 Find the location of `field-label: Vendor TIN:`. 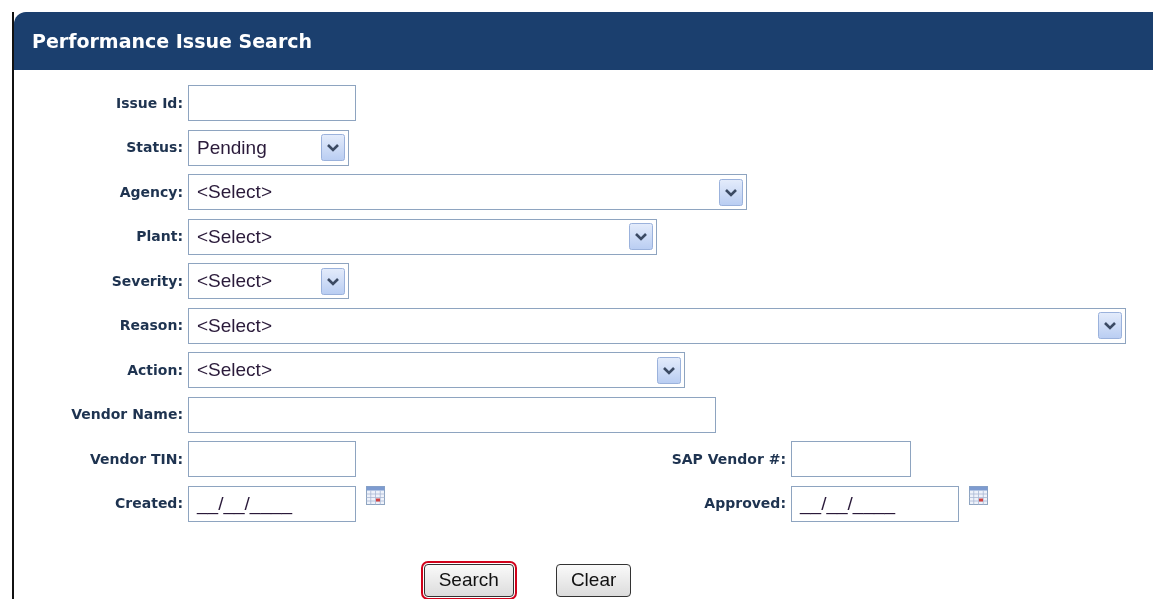

field-label: Vendor TIN: is located at coordinates (136, 459).